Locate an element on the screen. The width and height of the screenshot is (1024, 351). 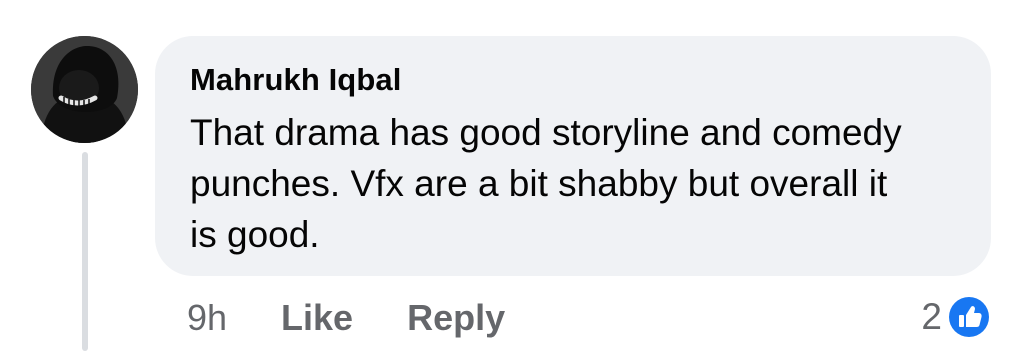
reaction-summary: 2 is located at coordinates (956, 317).